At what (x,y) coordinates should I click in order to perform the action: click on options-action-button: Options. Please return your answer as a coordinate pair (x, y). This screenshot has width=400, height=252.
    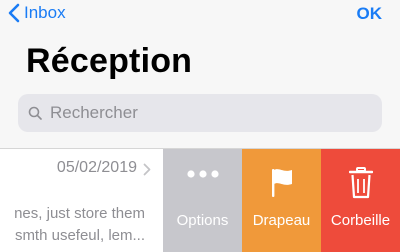
    Looking at the image, I should click on (202, 200).